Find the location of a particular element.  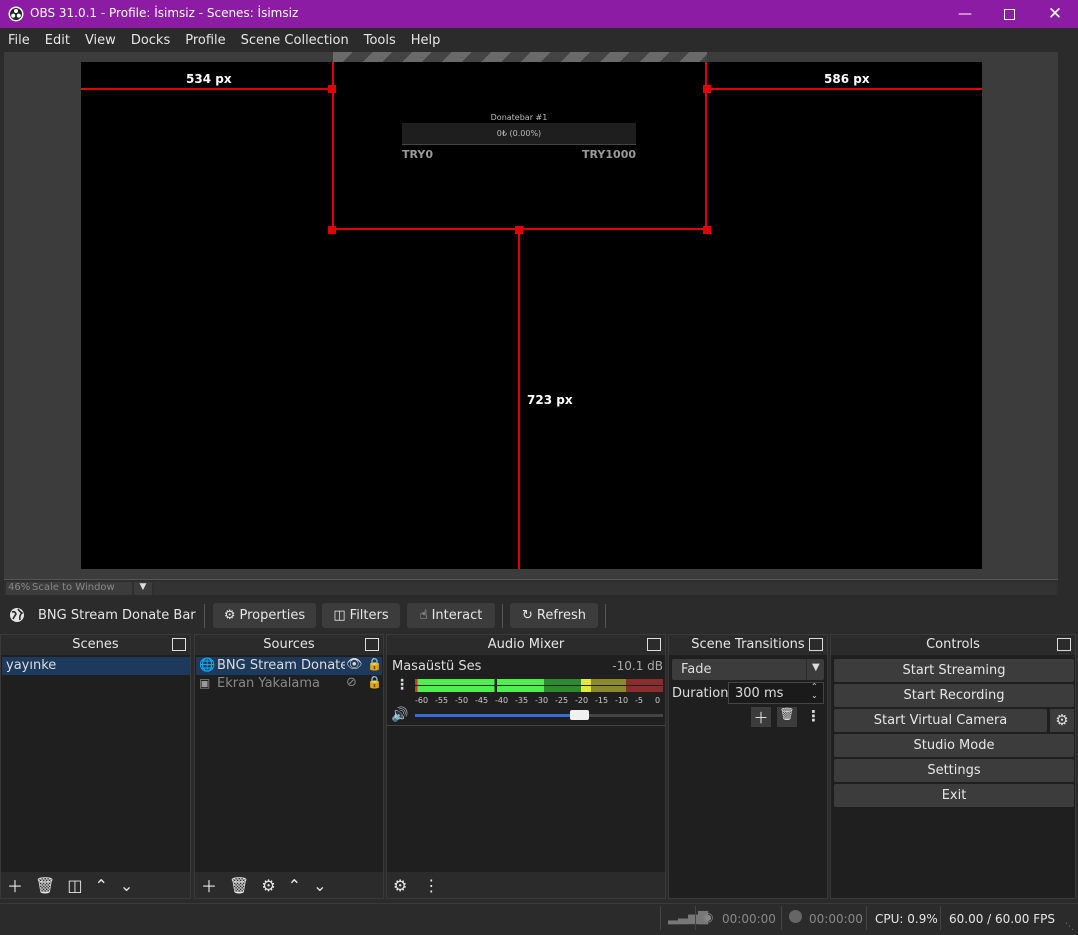

eye-hidden-icon: ⊘ is located at coordinates (351, 682).